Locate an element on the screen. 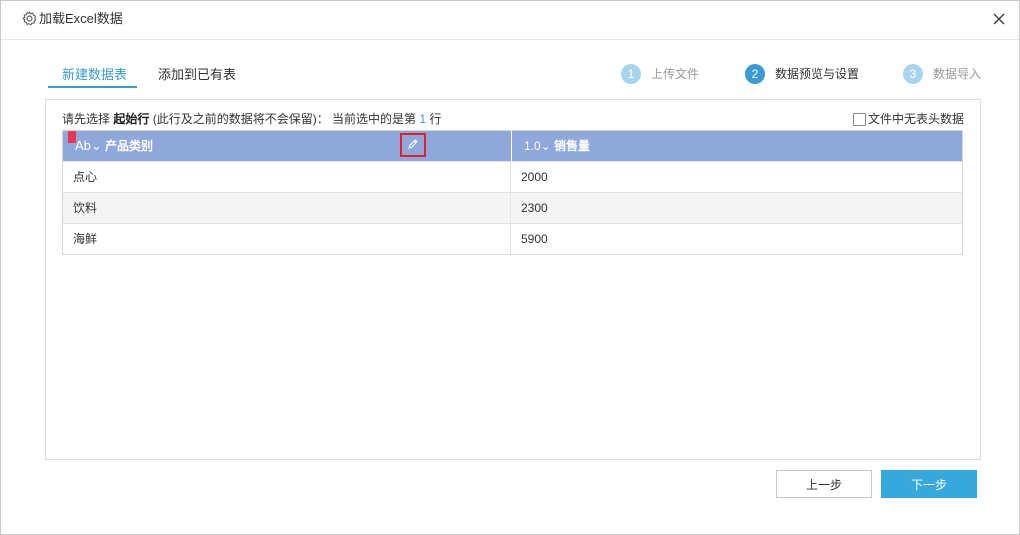  column-type-selector: Ab⌄ is located at coordinates (88, 146).